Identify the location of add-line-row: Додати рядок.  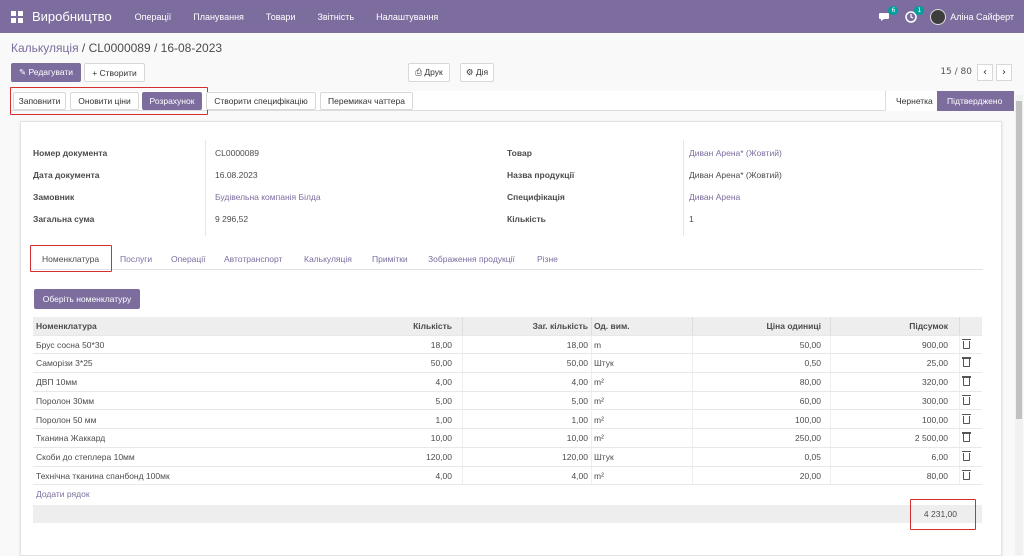
(507, 494).